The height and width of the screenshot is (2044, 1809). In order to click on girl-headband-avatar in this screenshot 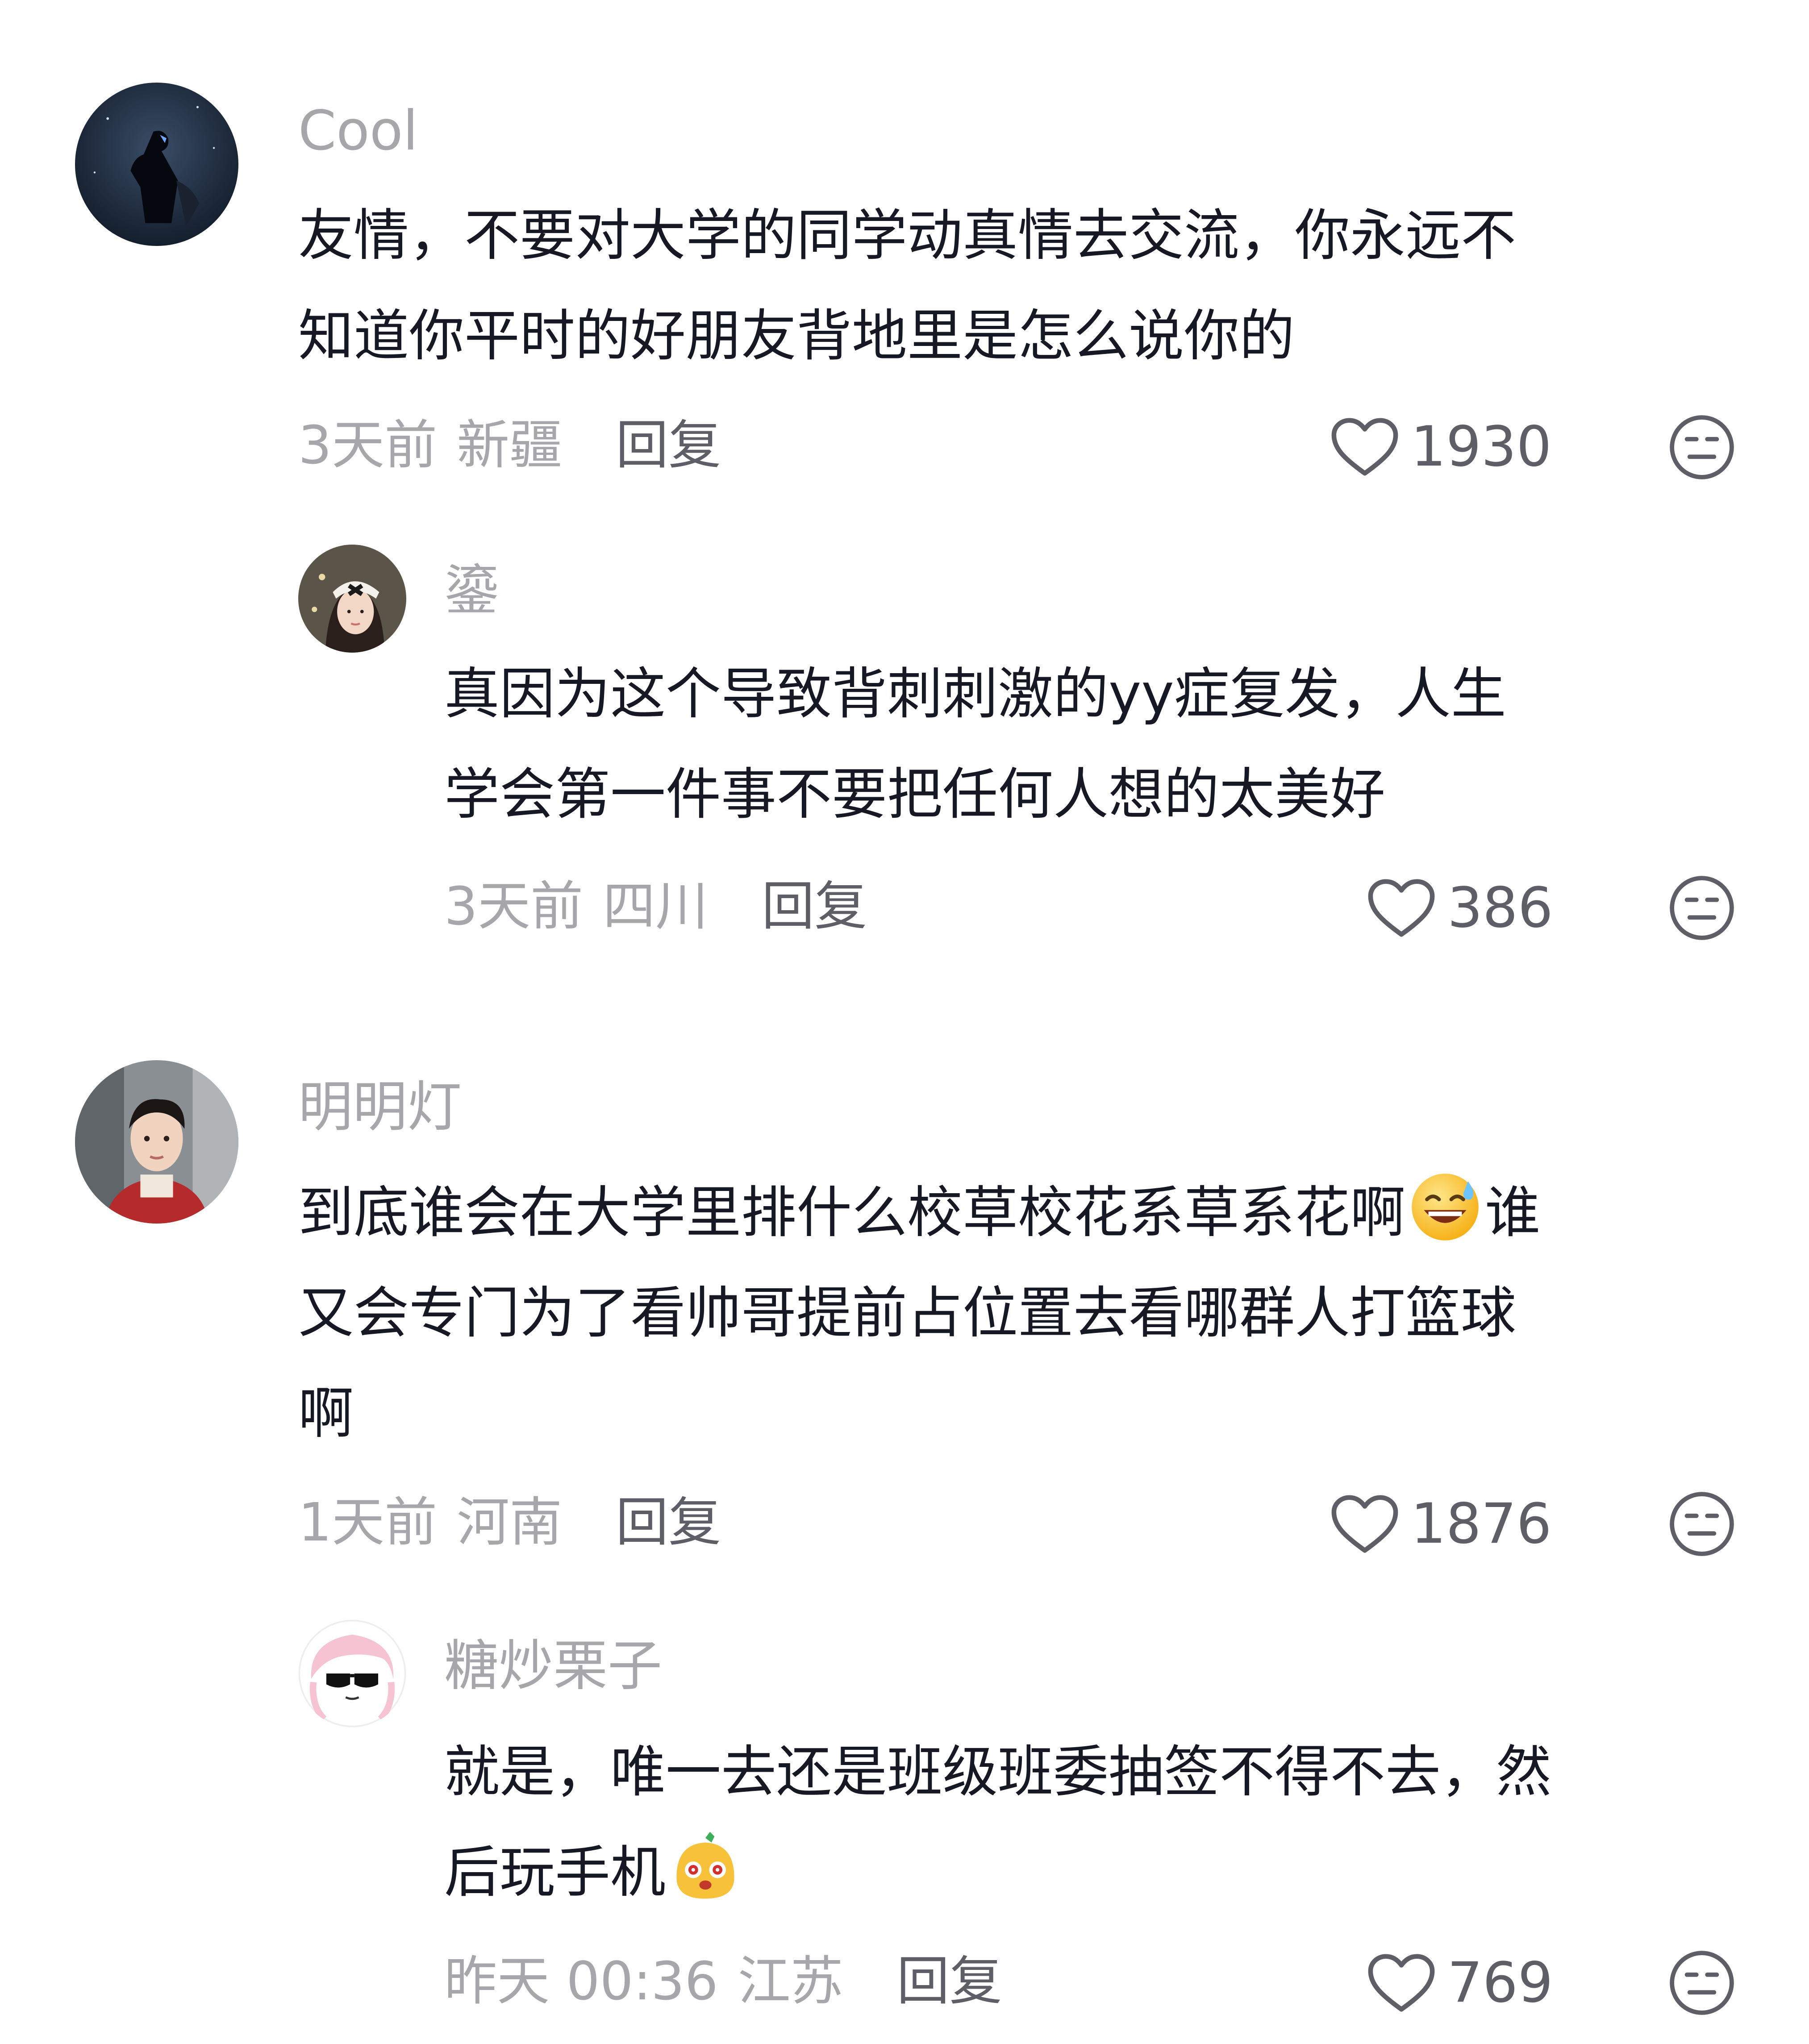, I will do `click(352, 599)`.